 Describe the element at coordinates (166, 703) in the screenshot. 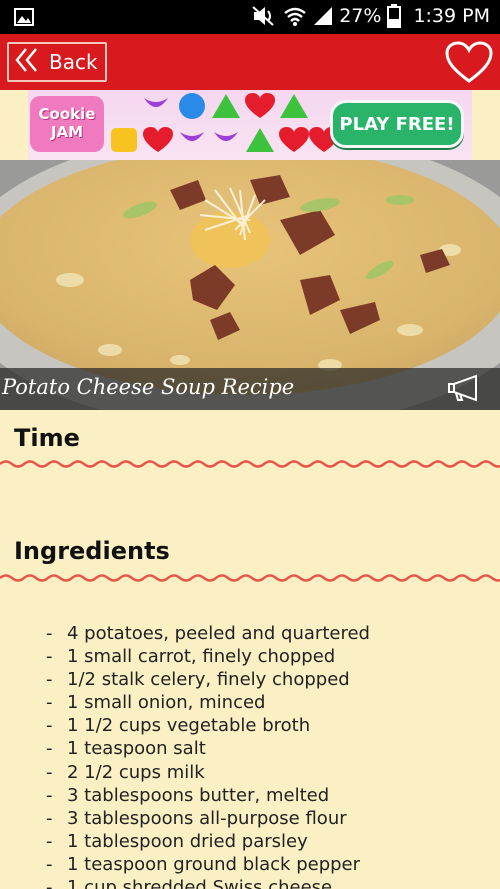

I see `ingredient-text: 1 small onion, minced` at that location.